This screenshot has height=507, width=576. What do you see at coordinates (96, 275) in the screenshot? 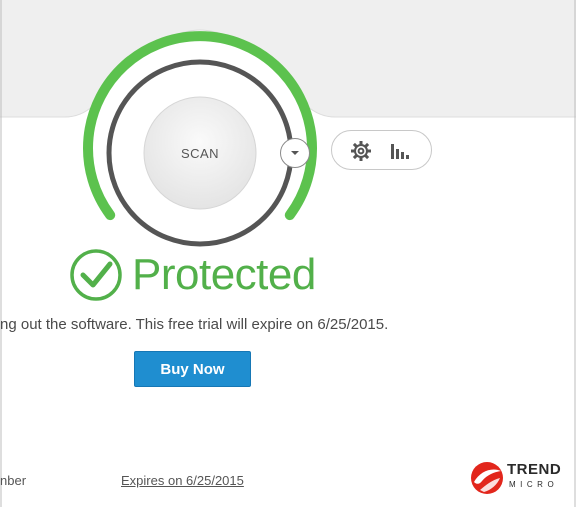
I see `check-circle-icon` at bounding box center [96, 275].